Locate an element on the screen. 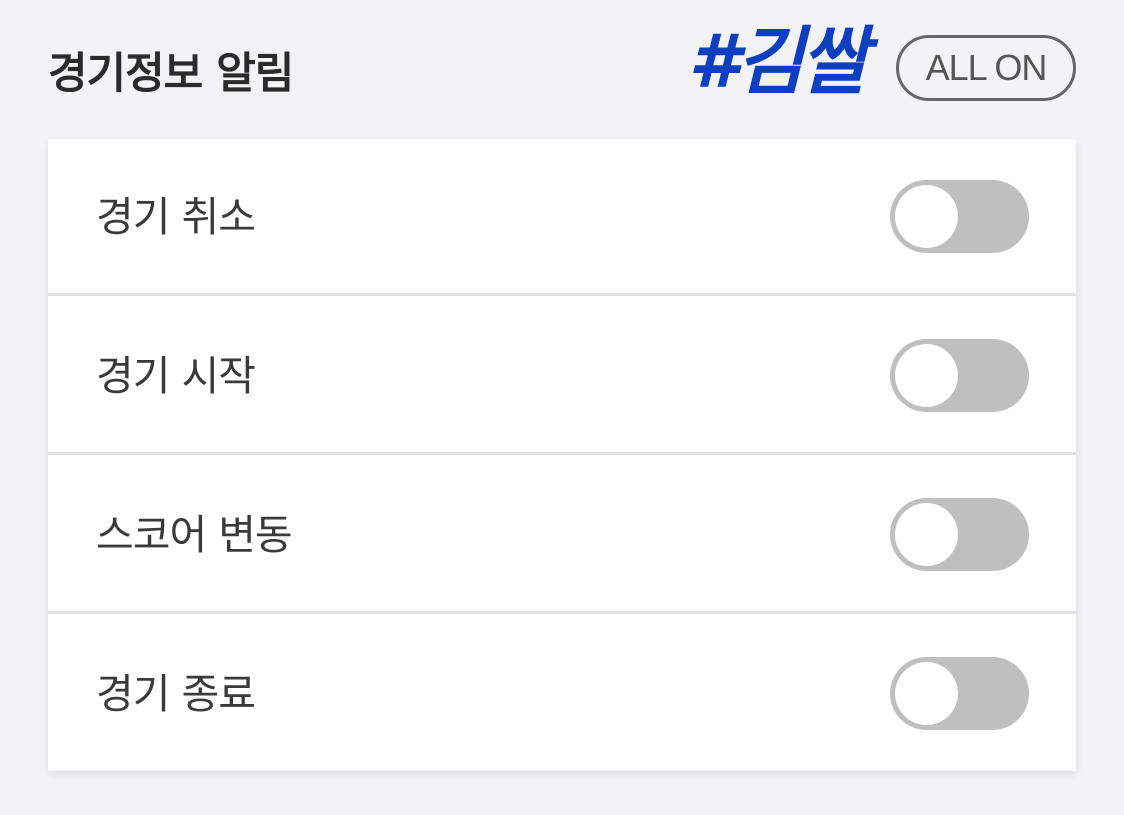 The height and width of the screenshot is (815, 1124). setting-label: 경기 취소 is located at coordinates (176, 217).